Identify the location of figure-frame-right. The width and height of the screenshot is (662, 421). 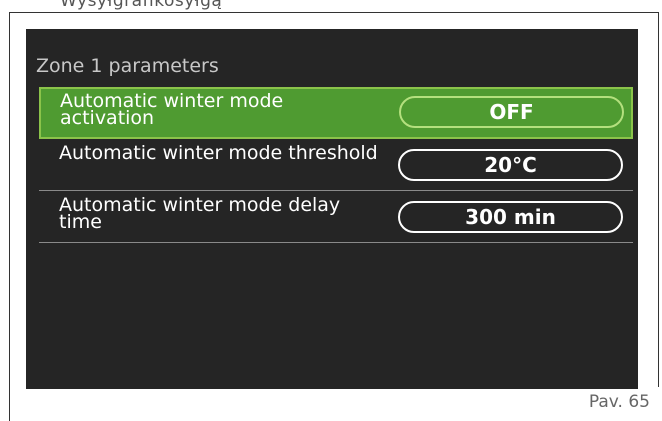
(658, 199).